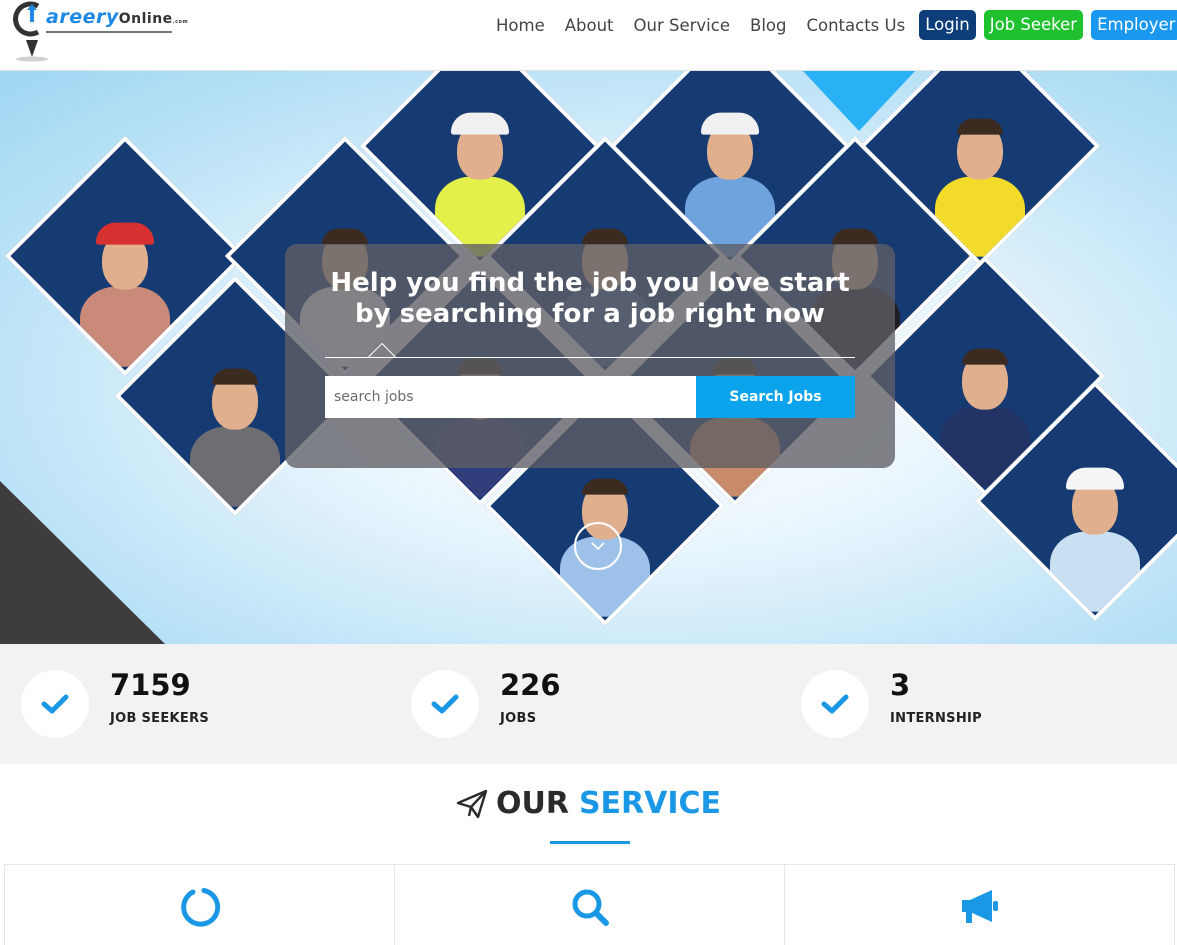 This screenshot has height=945, width=1177. I want to click on megaphone-icon, so click(979, 906).